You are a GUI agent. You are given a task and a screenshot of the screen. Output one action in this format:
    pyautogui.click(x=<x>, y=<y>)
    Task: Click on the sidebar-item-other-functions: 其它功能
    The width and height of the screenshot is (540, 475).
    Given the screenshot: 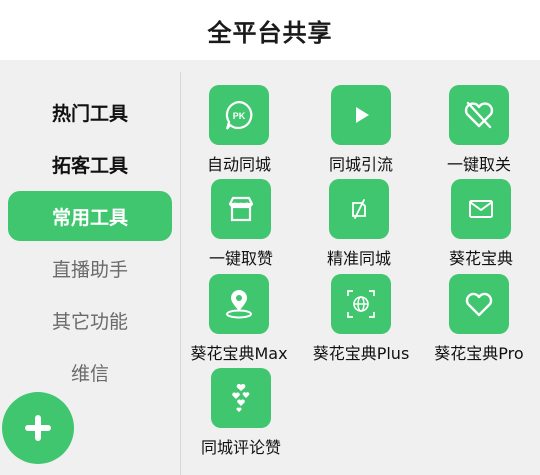 What is the action you would take?
    pyautogui.click(x=90, y=320)
    